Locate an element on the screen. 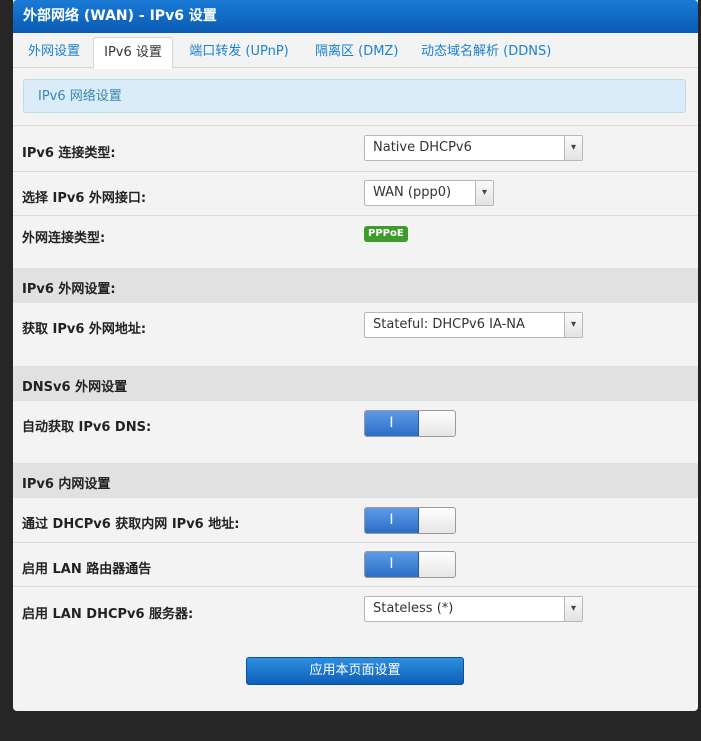 This screenshot has height=741, width=701. section-ipv6-wan: IPv6 外网设置: is located at coordinates (355, 285).